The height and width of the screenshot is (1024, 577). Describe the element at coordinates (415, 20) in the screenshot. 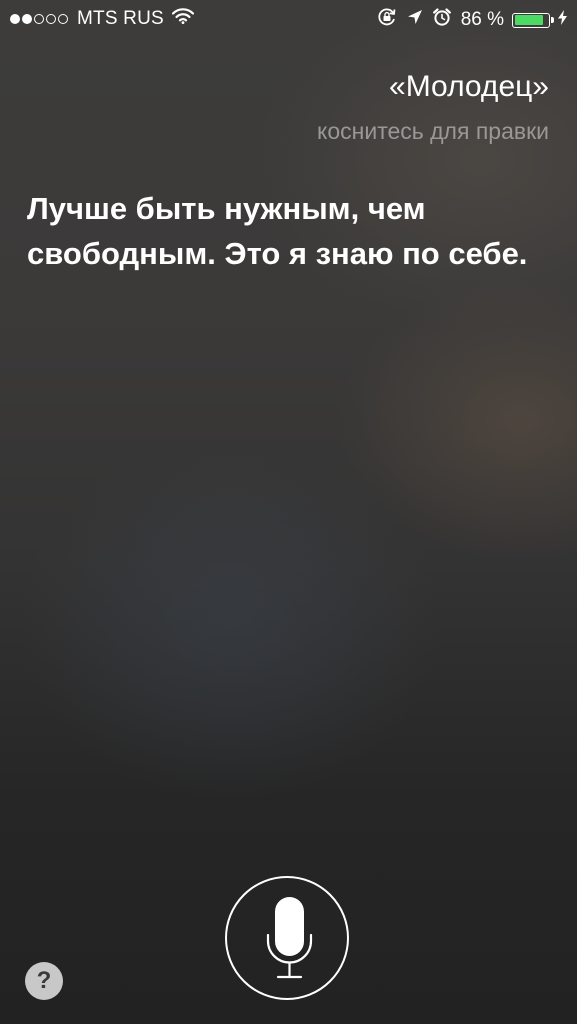

I see `location-arrow-icon` at that location.